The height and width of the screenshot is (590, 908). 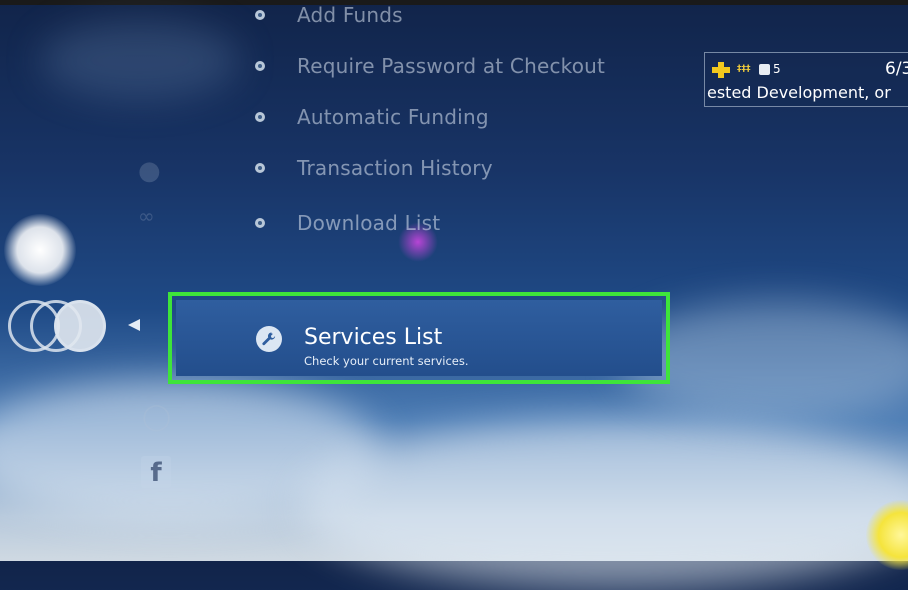 What do you see at coordinates (157, 417) in the screenshot?
I see `globe-icon: ◯` at bounding box center [157, 417].